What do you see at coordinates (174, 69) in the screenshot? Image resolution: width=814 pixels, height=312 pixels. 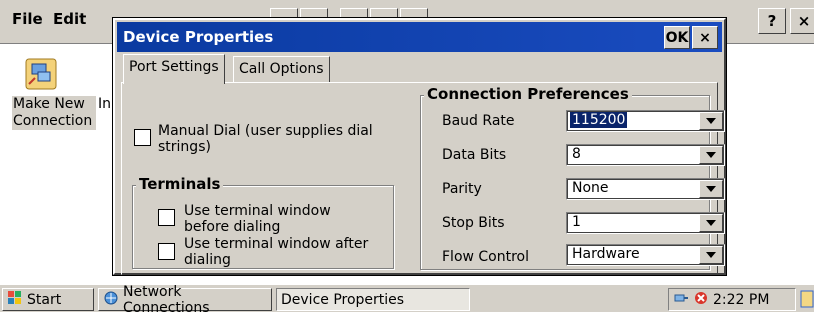 I see `tab-port-settings: Port Settings` at bounding box center [174, 69].